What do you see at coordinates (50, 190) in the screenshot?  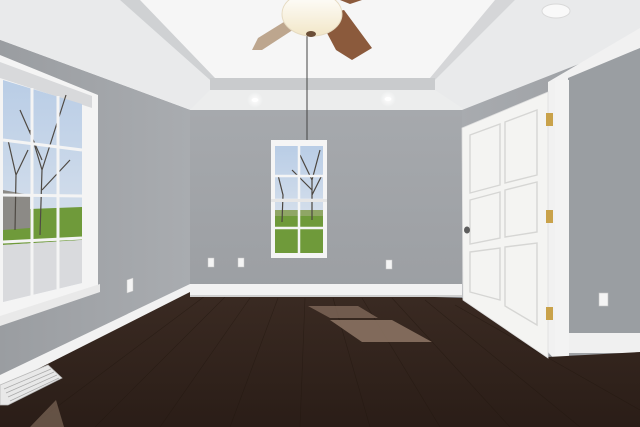 I see `window-left` at bounding box center [50, 190].